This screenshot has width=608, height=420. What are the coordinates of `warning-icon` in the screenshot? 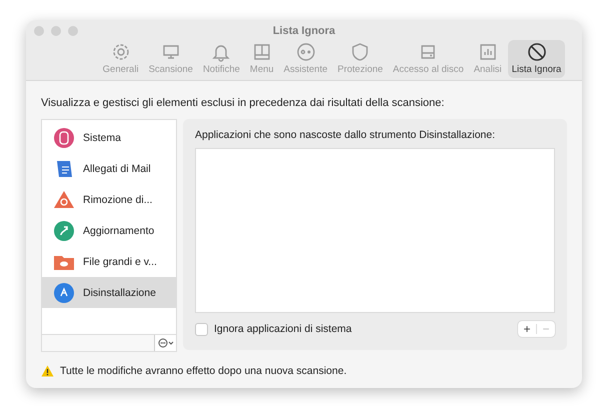 It's located at (47, 371).